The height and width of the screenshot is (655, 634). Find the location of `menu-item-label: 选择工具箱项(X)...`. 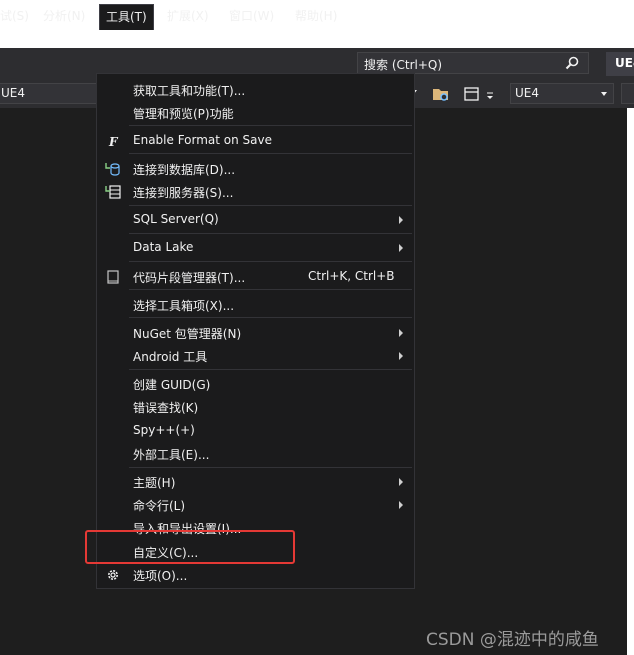

menu-item-label: 选择工具箱项(X)... is located at coordinates (184, 306).